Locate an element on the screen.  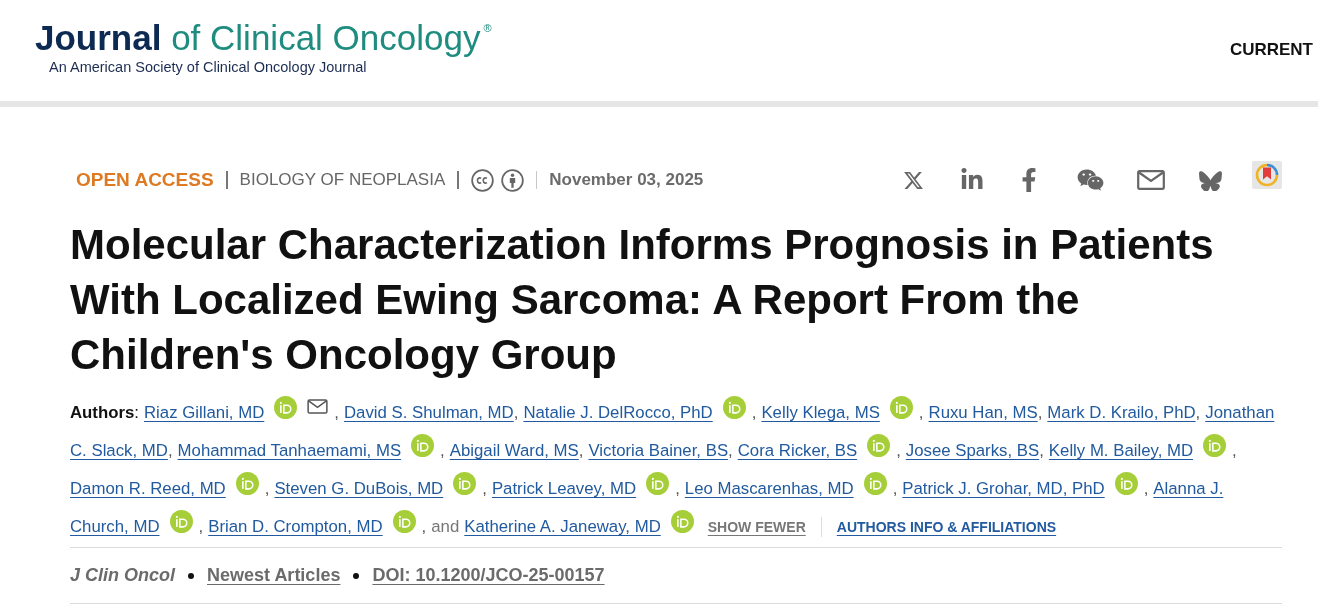
envelope-icon is located at coordinates (318, 406).